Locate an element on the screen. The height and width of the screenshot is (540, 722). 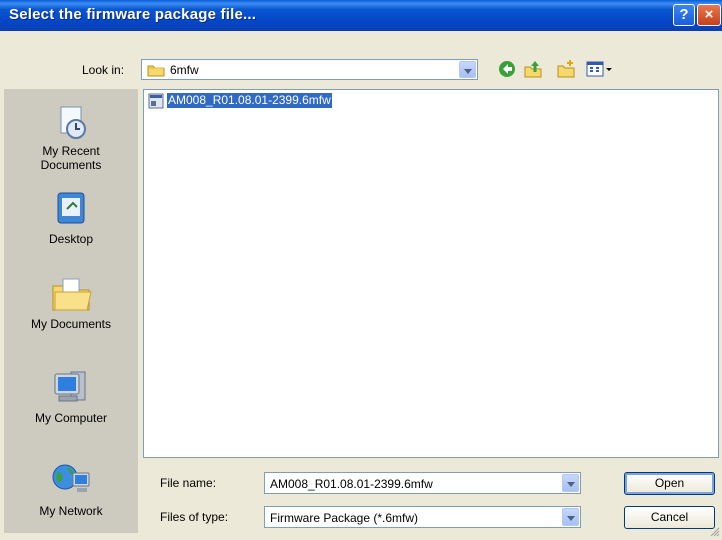
folder-icon is located at coordinates (156, 71).